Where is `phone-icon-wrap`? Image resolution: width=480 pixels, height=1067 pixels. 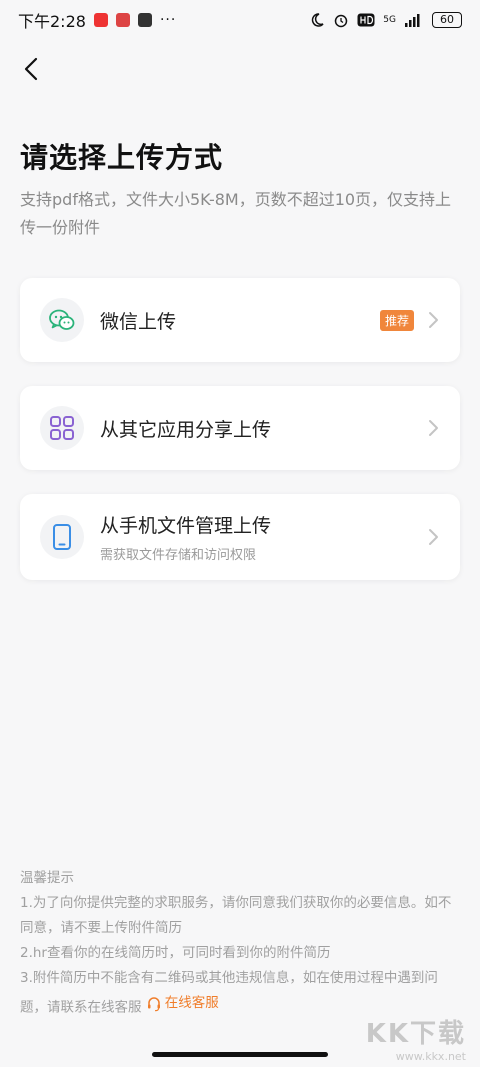
phone-icon-wrap is located at coordinates (62, 537).